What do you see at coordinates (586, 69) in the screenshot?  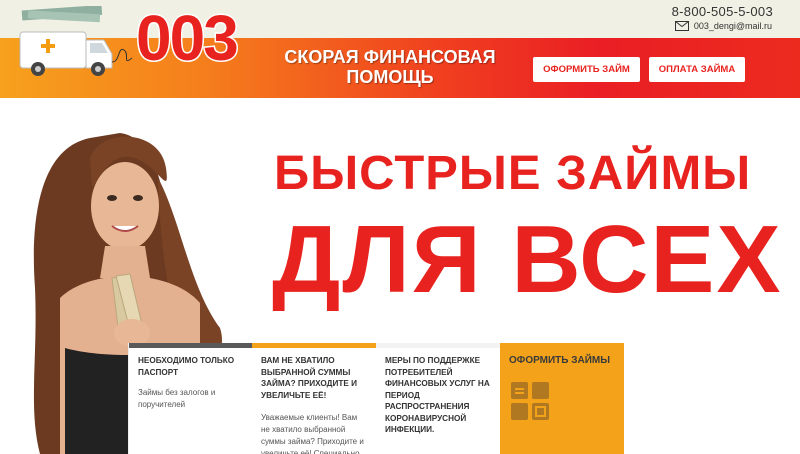 I see `apply-loan-button: ОФОРМИТЬ ЗАЙМ` at bounding box center [586, 69].